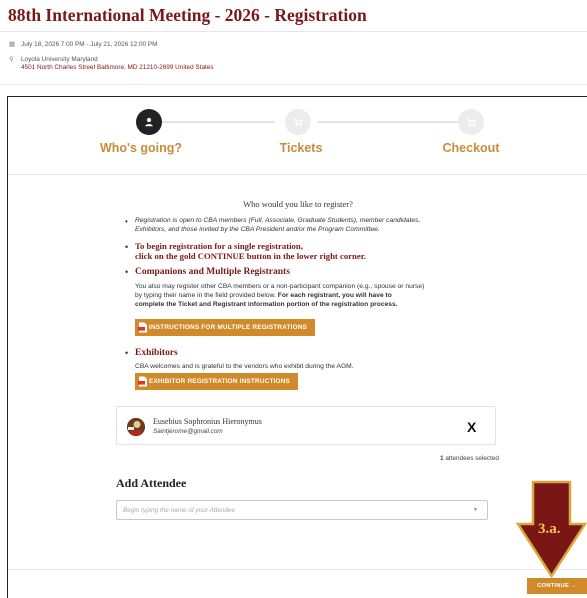 The height and width of the screenshot is (598, 587). Describe the element at coordinates (471, 148) in the screenshot. I see `step-label-checkout: Checkout` at that location.